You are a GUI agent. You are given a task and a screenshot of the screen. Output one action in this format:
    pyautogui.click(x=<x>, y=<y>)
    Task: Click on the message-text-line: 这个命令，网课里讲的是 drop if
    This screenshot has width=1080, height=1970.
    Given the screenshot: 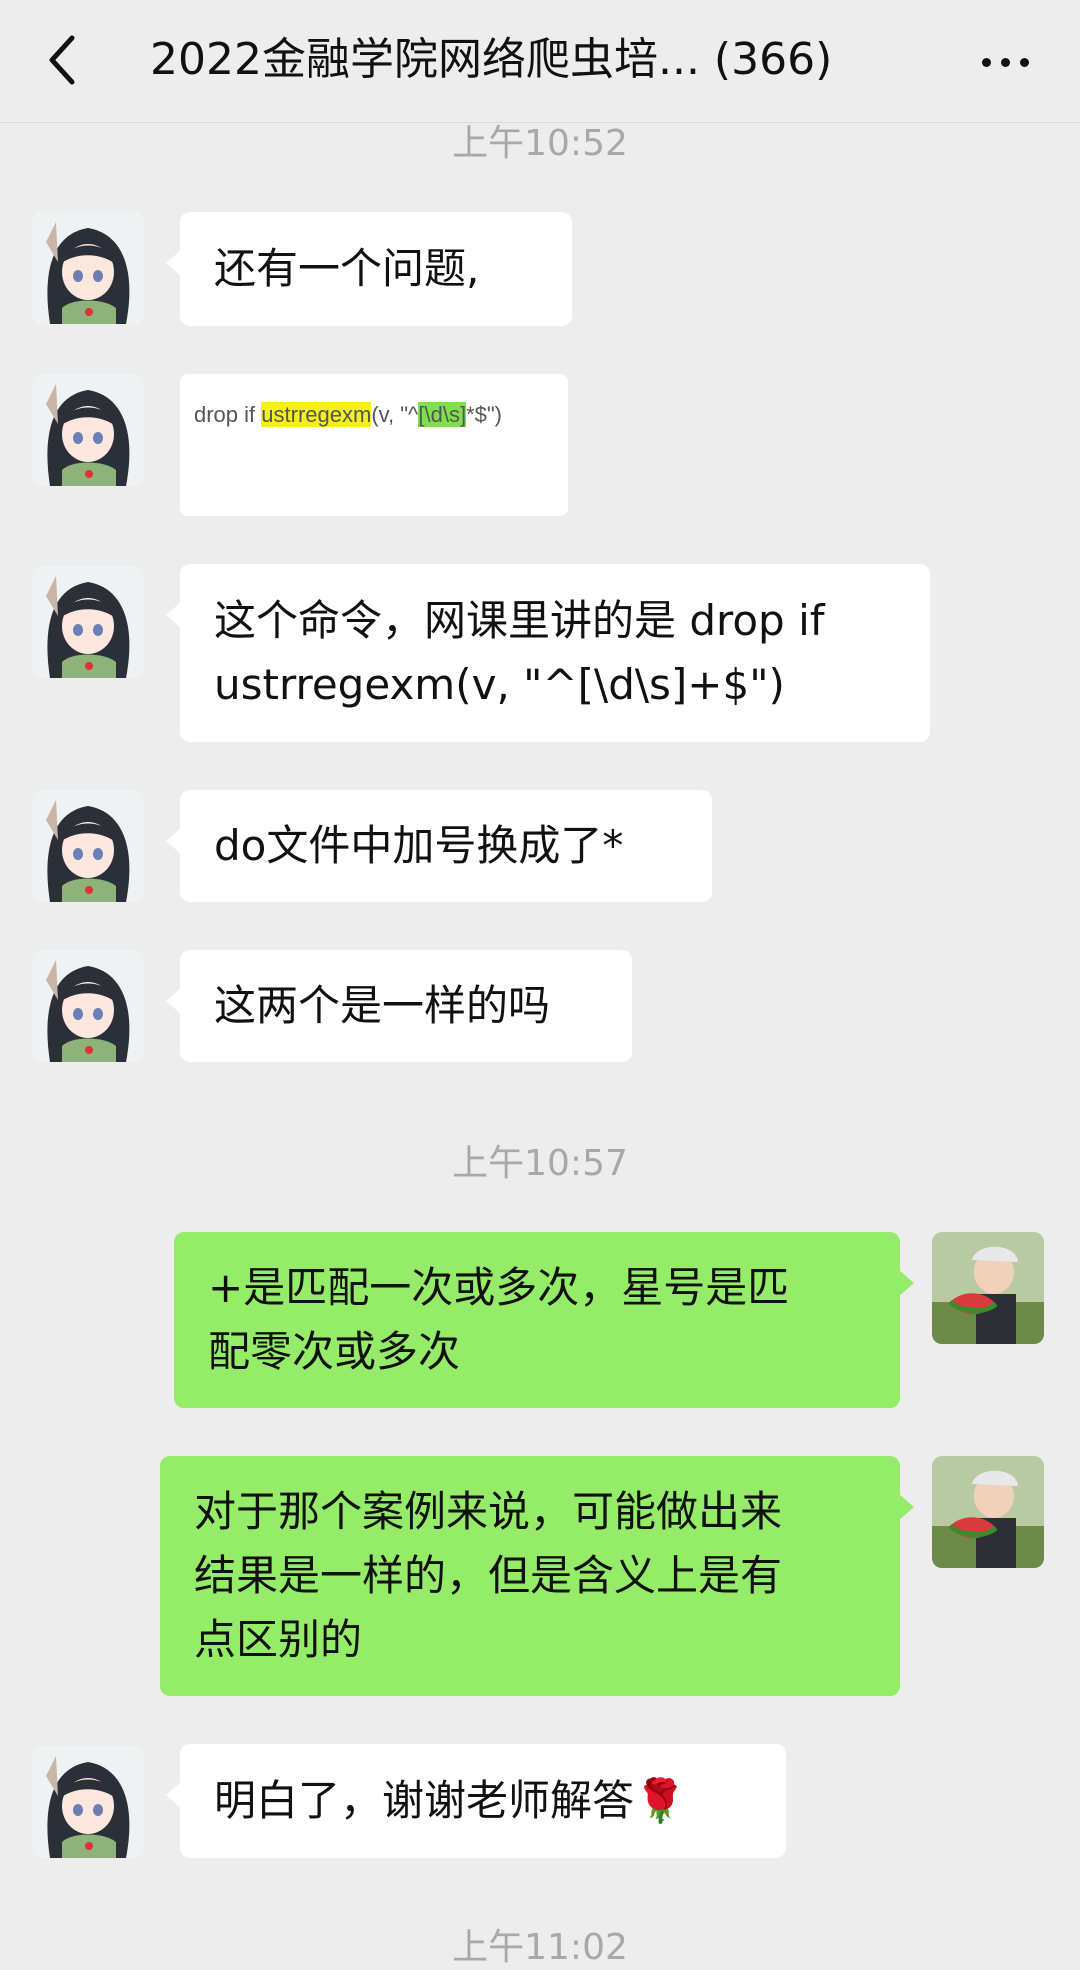 What is the action you would take?
    pyautogui.click(x=519, y=620)
    